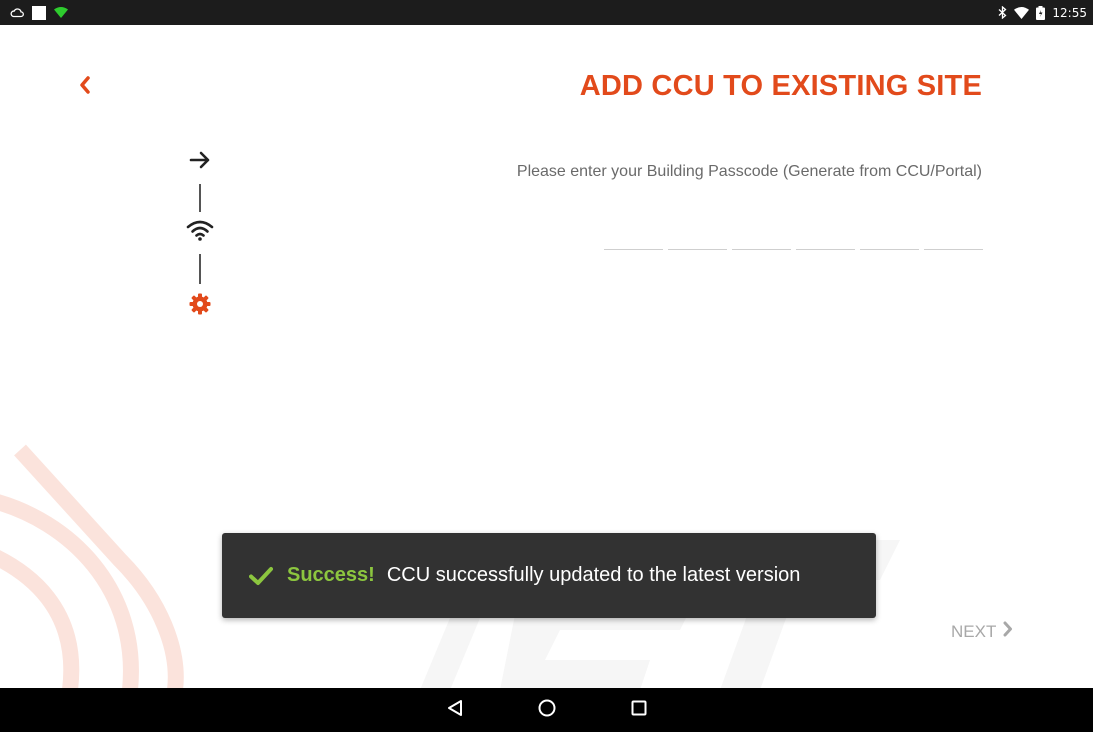  I want to click on chevron-left-icon, so click(85, 87).